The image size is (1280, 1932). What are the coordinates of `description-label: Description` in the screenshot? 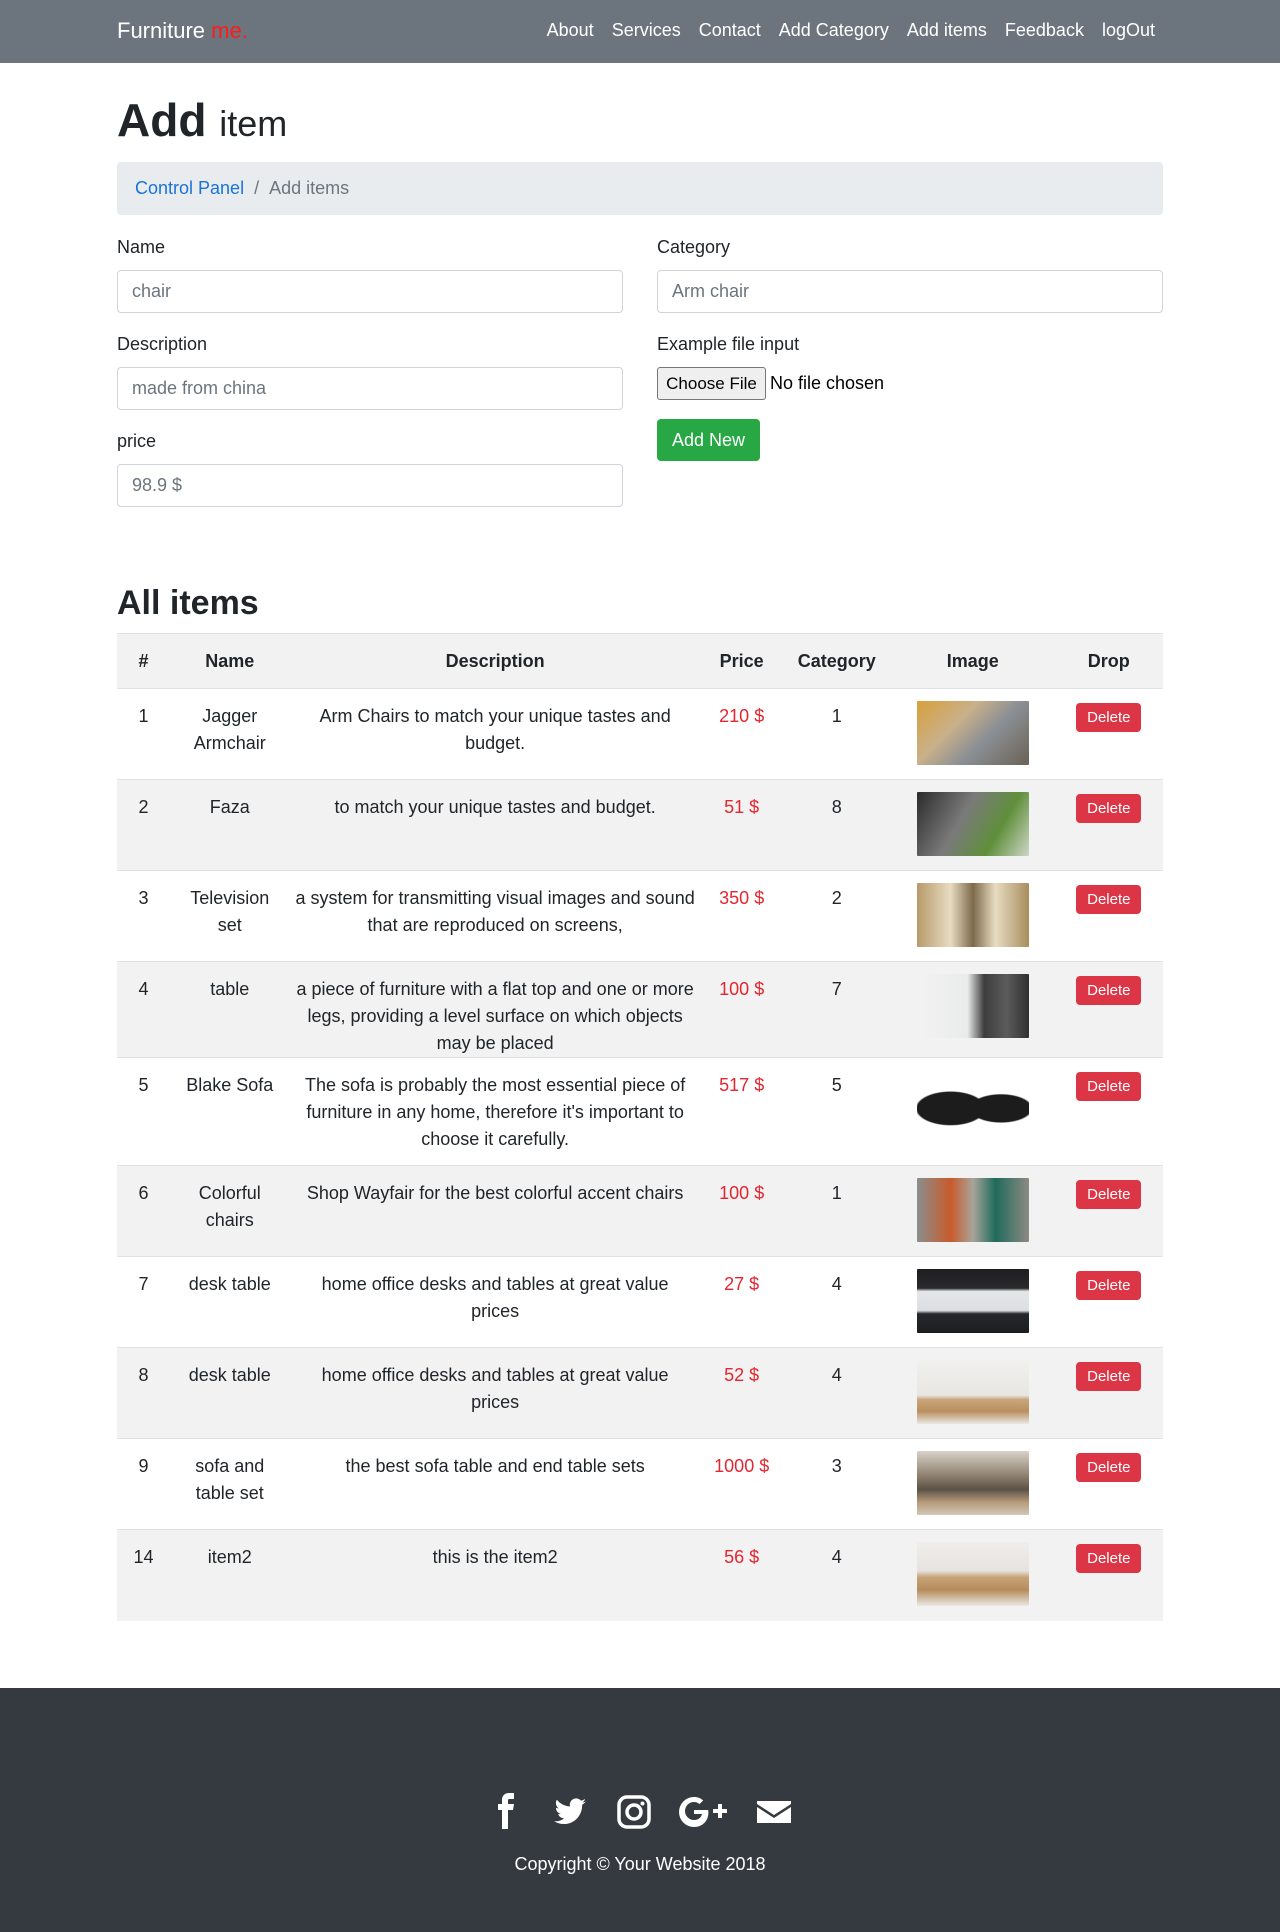 It's located at (162, 344).